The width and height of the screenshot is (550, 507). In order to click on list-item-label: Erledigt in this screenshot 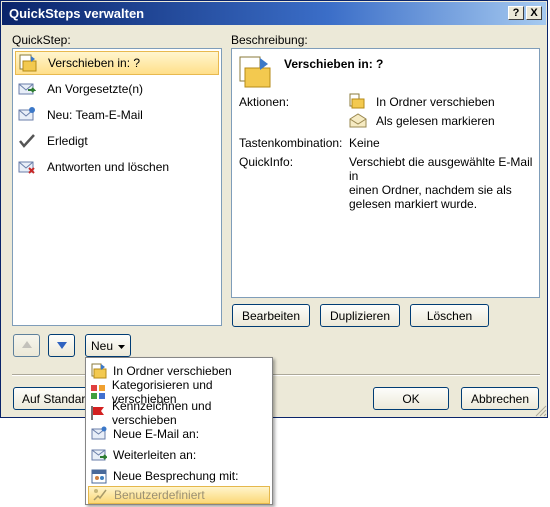, I will do `click(67, 141)`.